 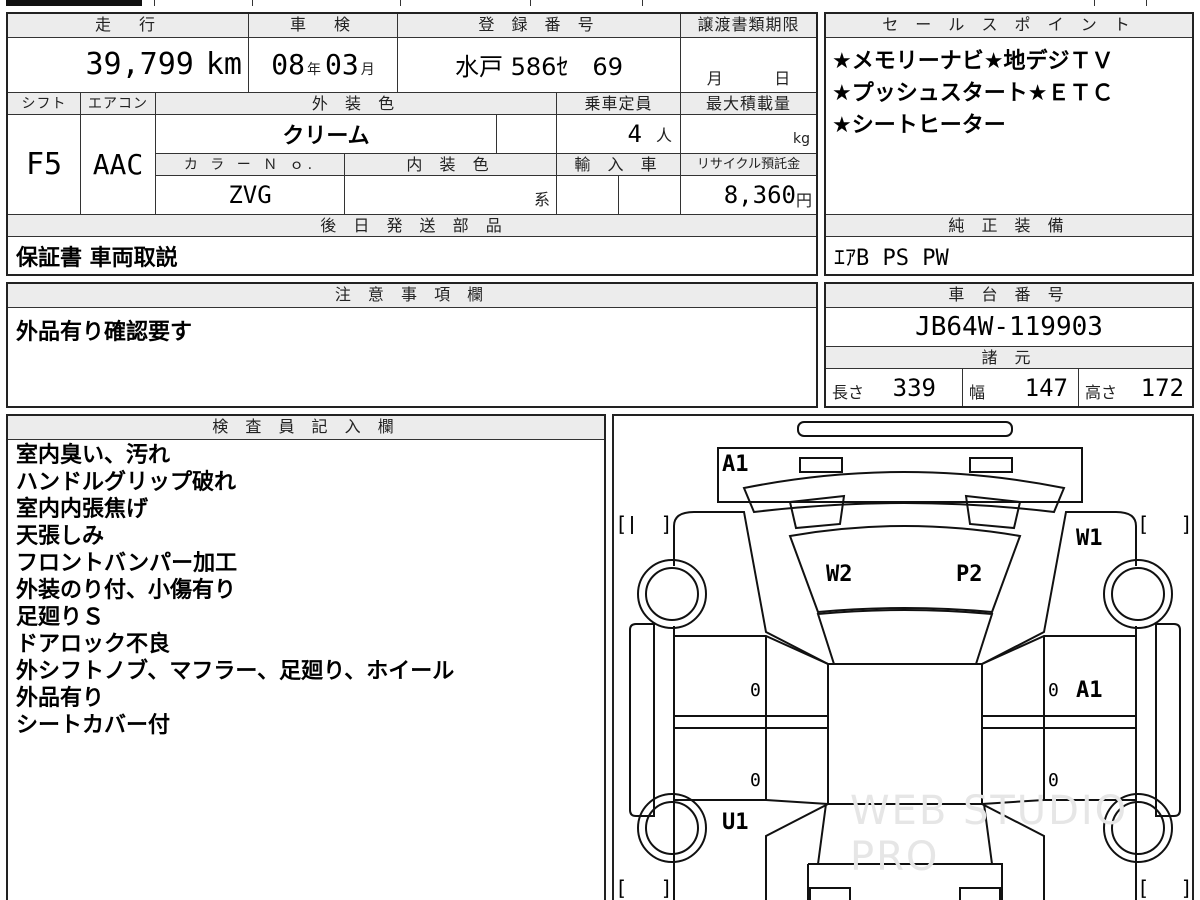 I want to click on mark-left-door-rear: 0, so click(x=755, y=780).